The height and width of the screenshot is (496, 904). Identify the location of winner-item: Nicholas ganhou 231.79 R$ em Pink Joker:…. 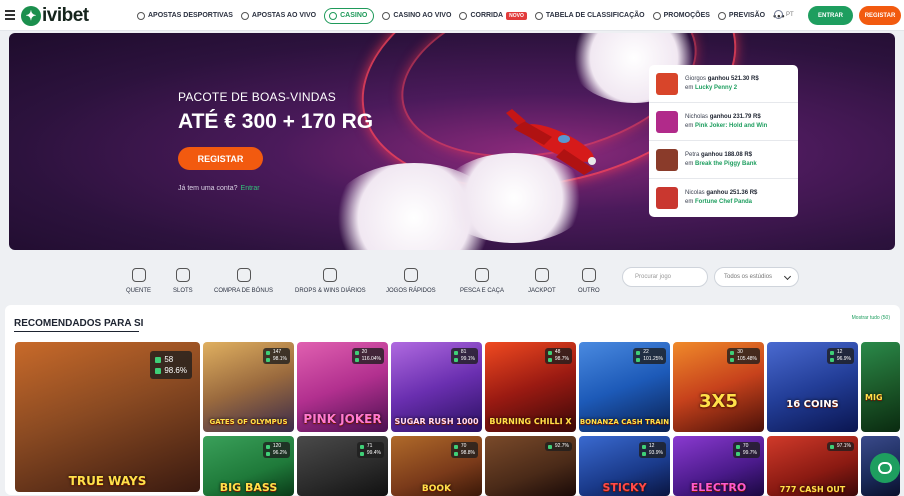
(723, 122).